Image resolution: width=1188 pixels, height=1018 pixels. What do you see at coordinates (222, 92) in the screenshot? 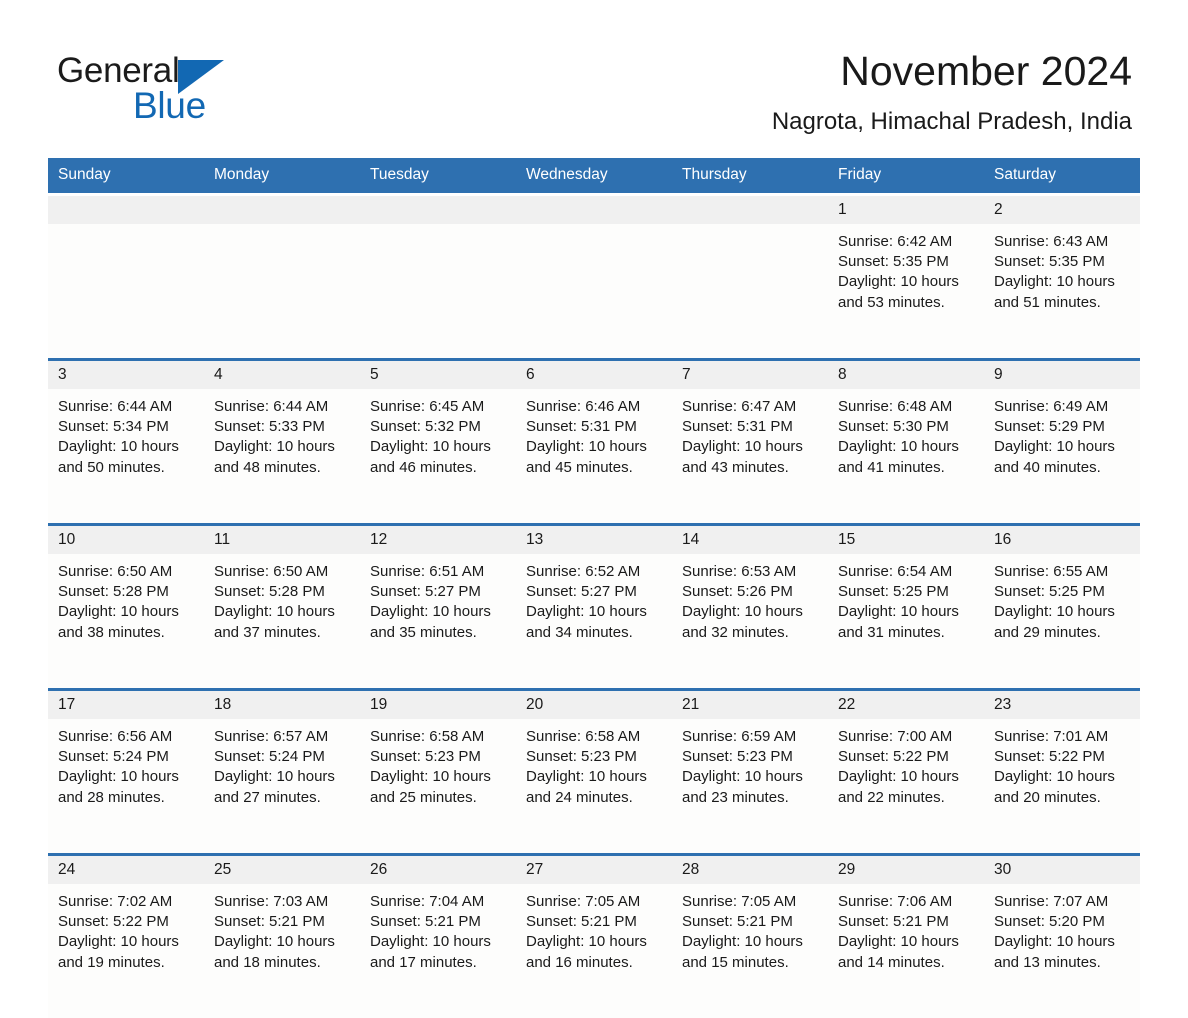
I see `generalblue-logo: General Blue` at bounding box center [222, 92].